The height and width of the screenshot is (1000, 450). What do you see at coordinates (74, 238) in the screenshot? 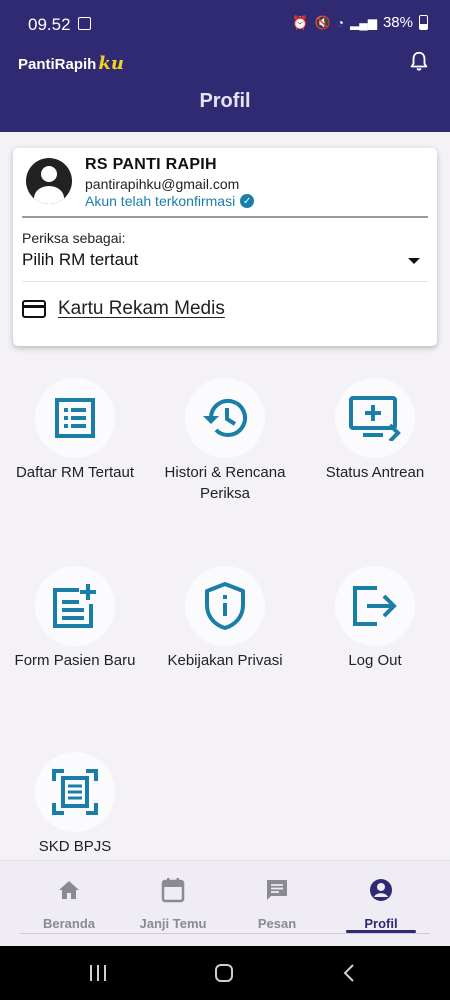
I see `check-as-label: Periksa sebagai:` at bounding box center [74, 238].